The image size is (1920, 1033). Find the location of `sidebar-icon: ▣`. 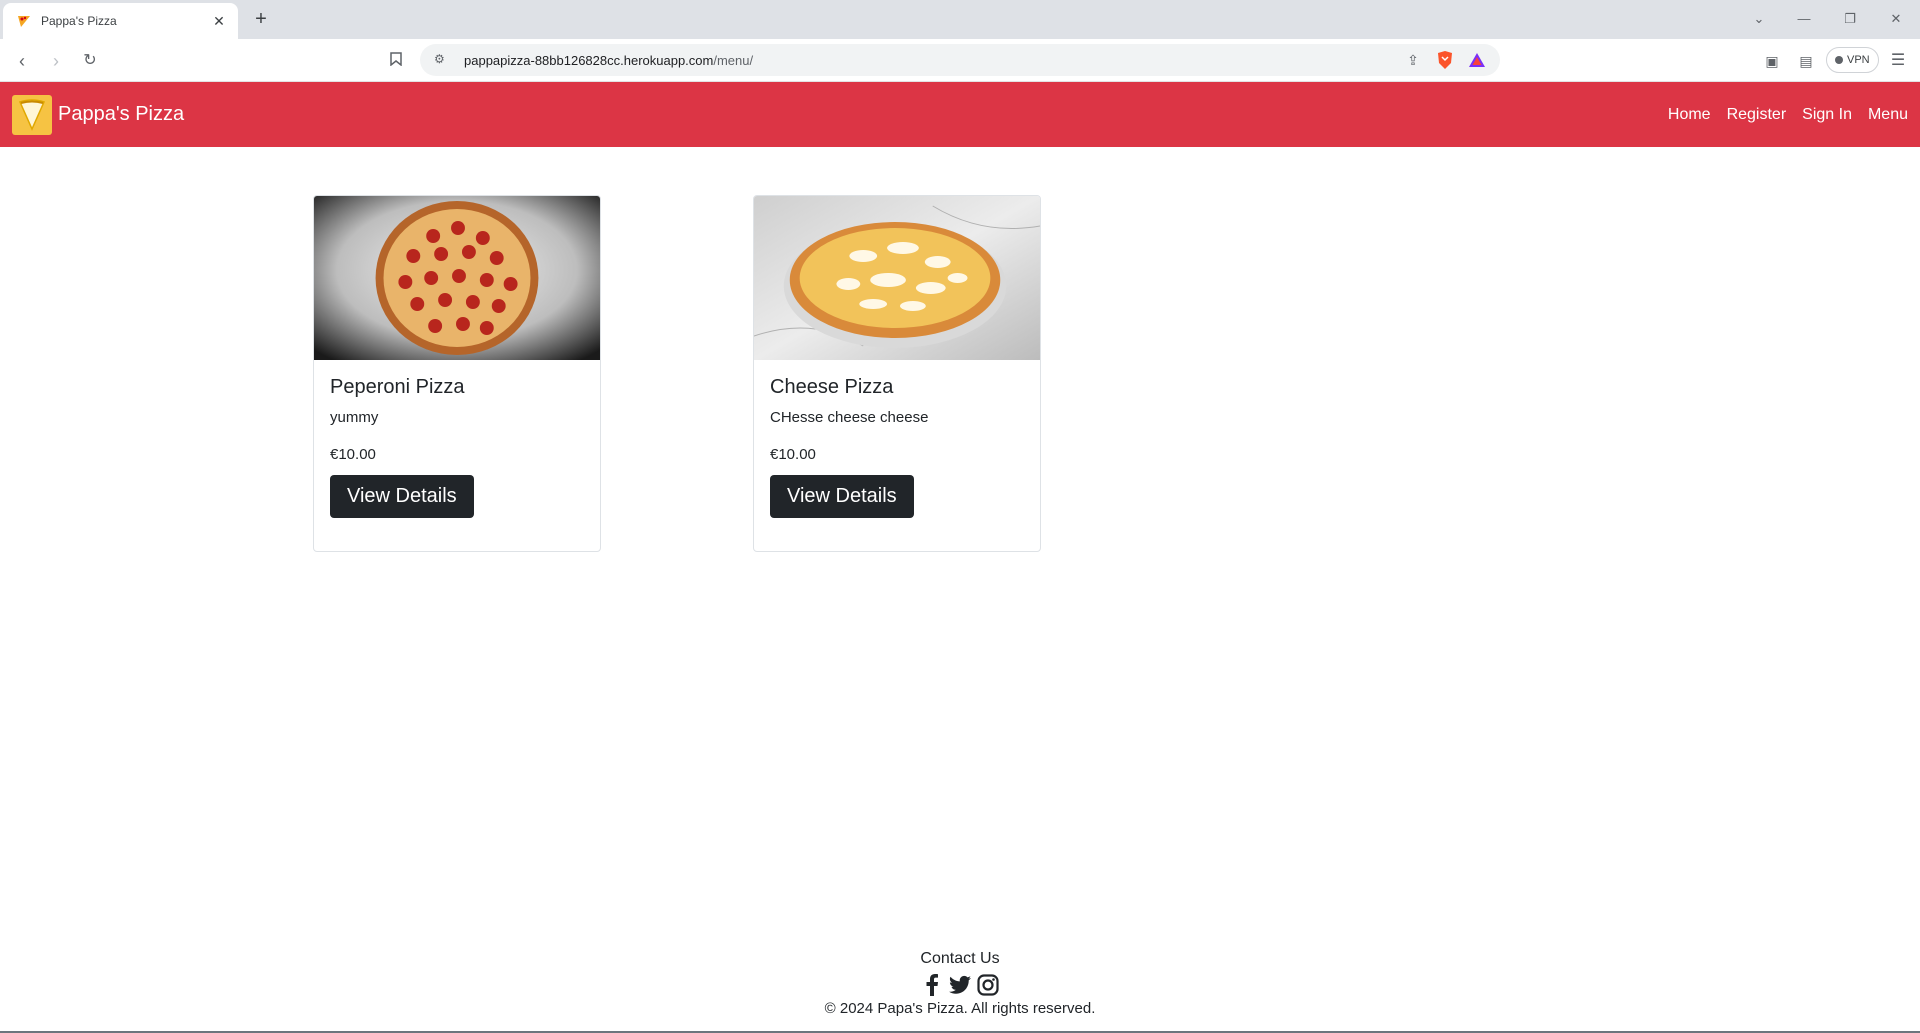

sidebar-icon: ▣ is located at coordinates (1772, 61).